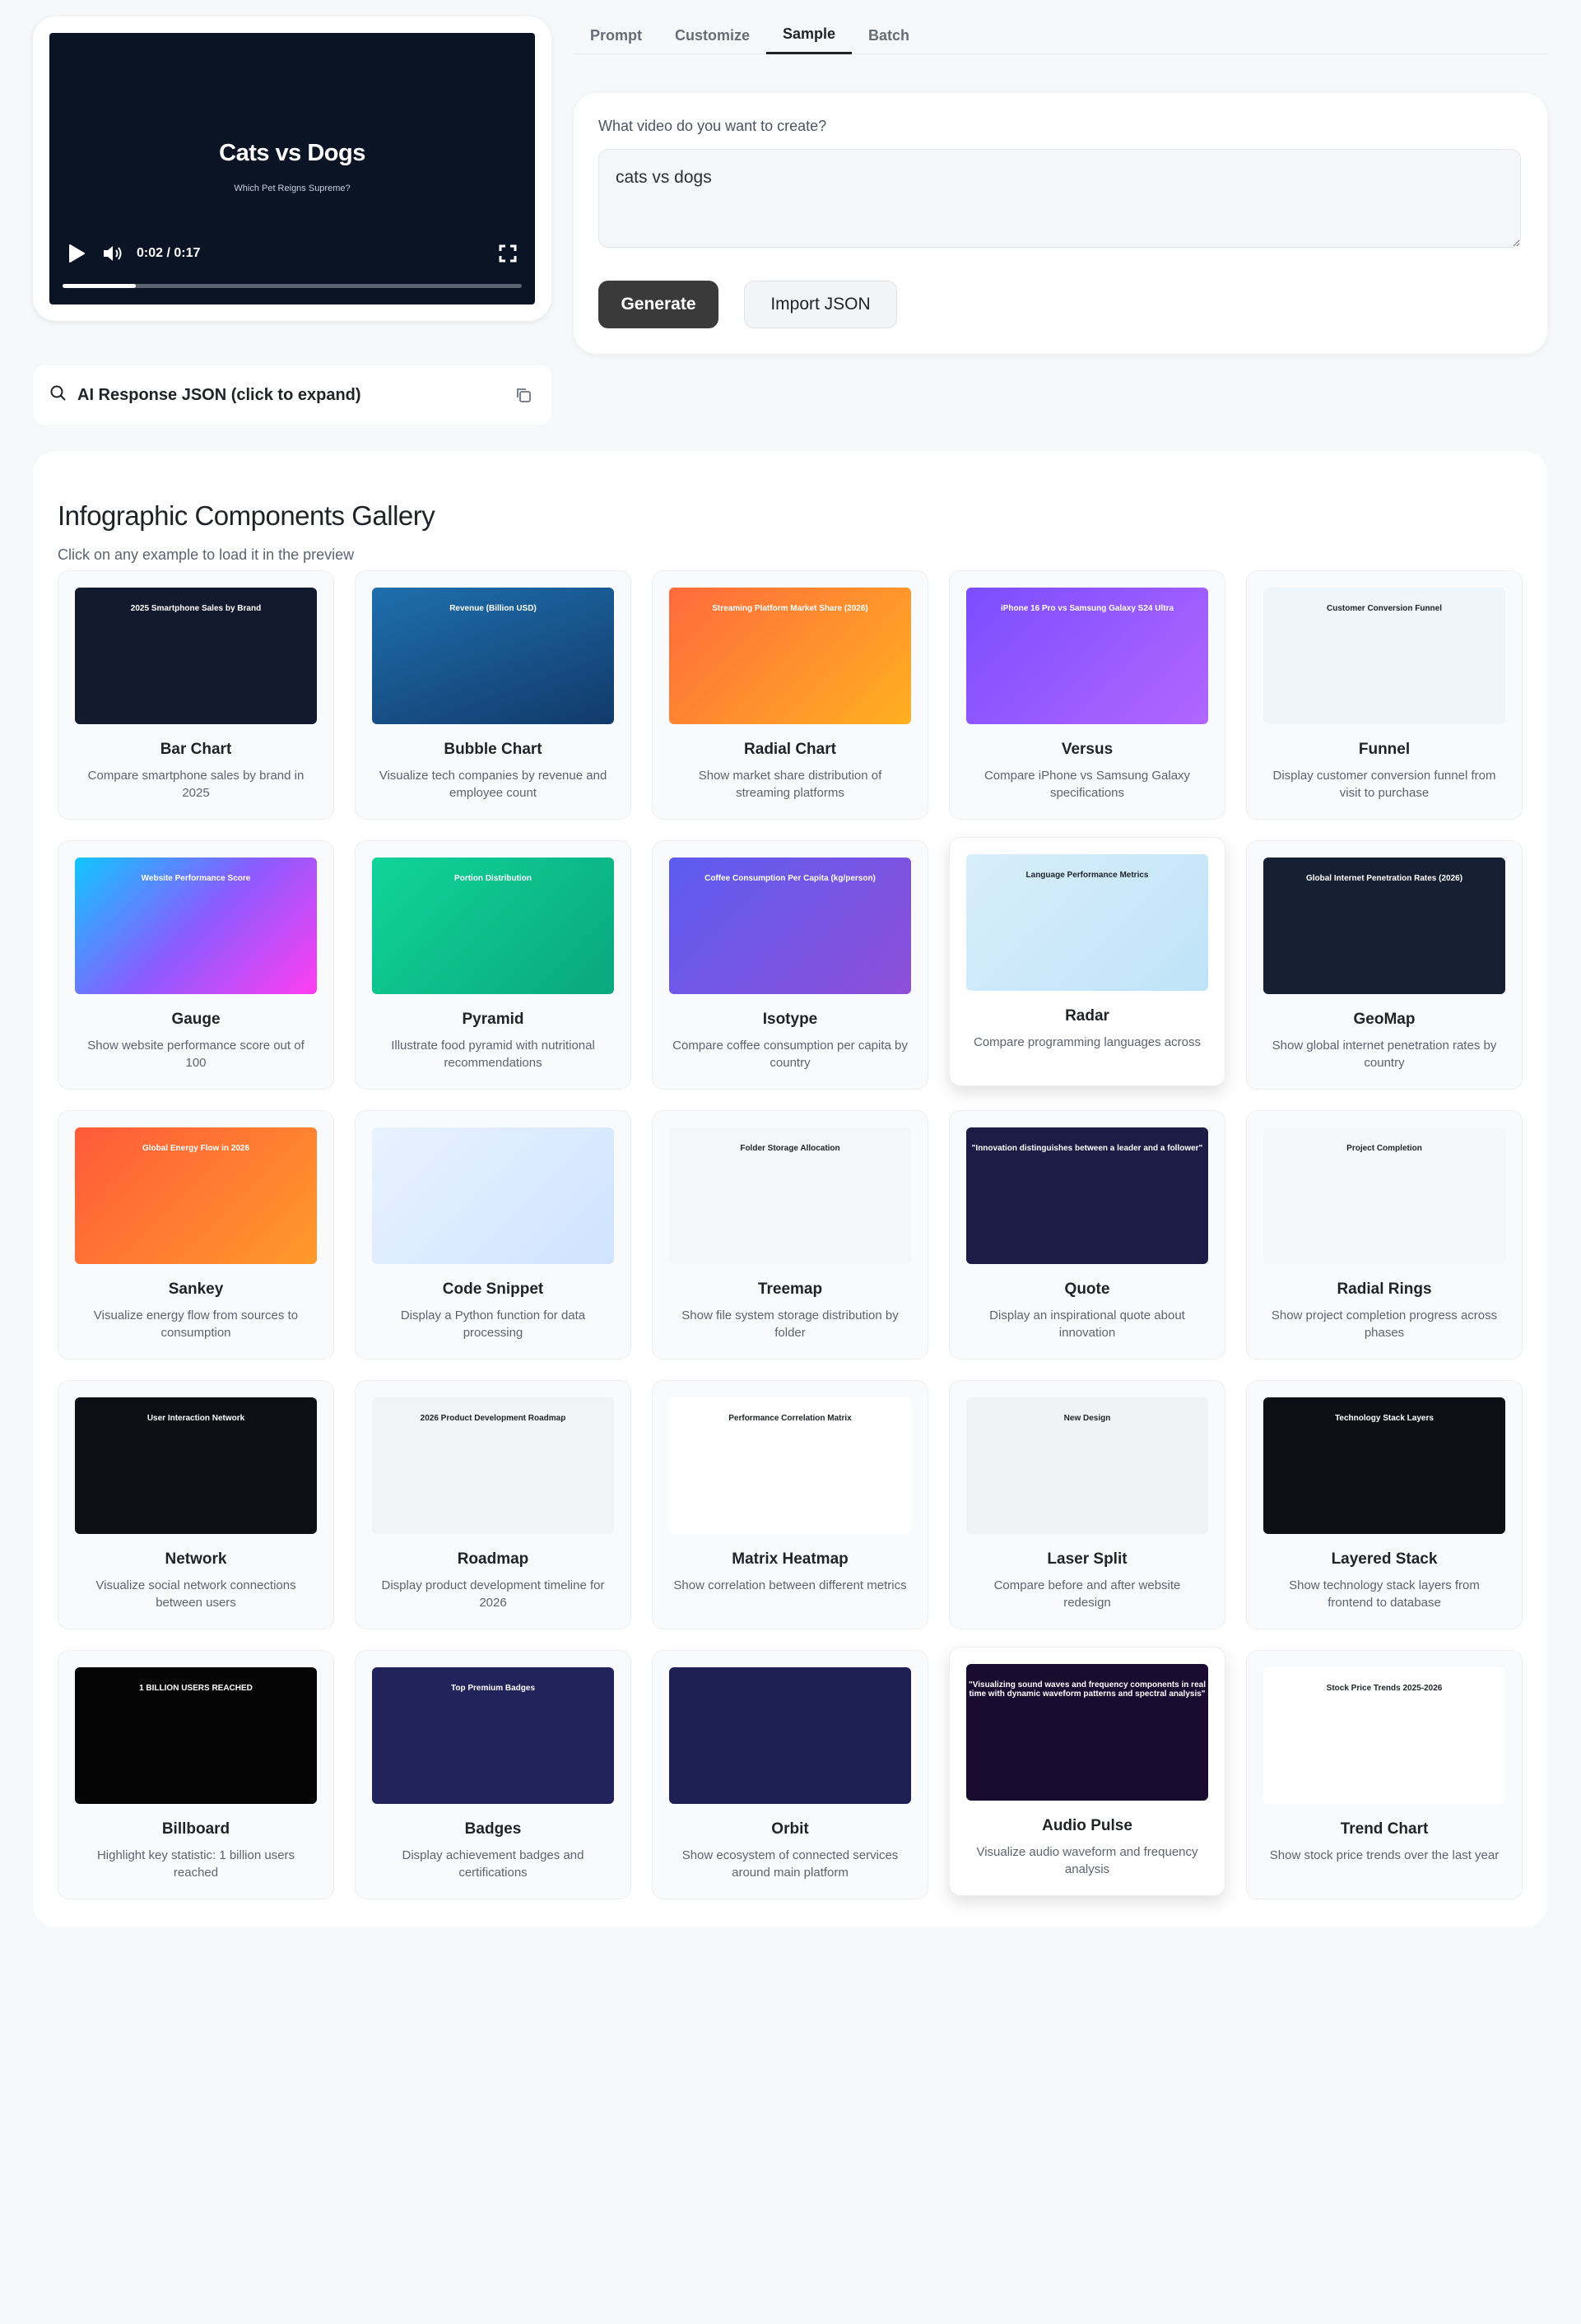  I want to click on gallery-card-title: Quote, so click(1087, 1289).